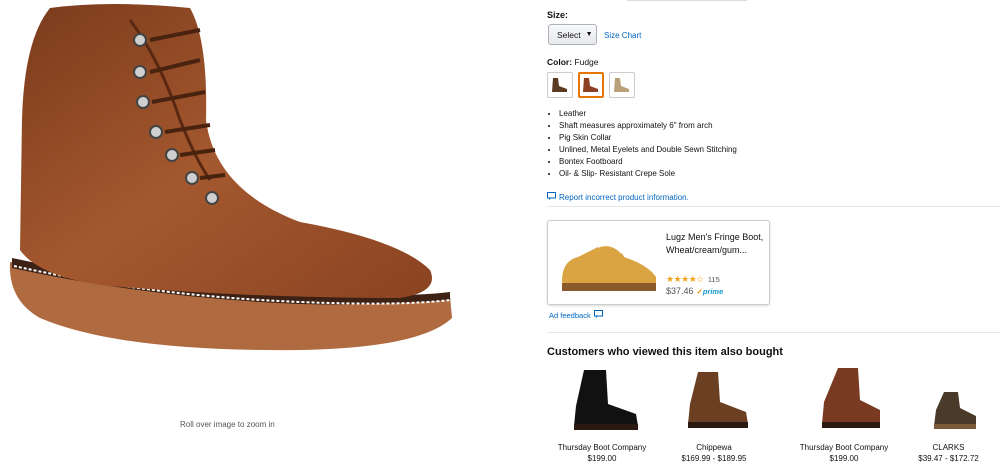 This screenshot has height=470, width=1000. Describe the element at coordinates (648, 162) in the screenshot. I see `feature-bullet: Bontex Footboard` at that location.